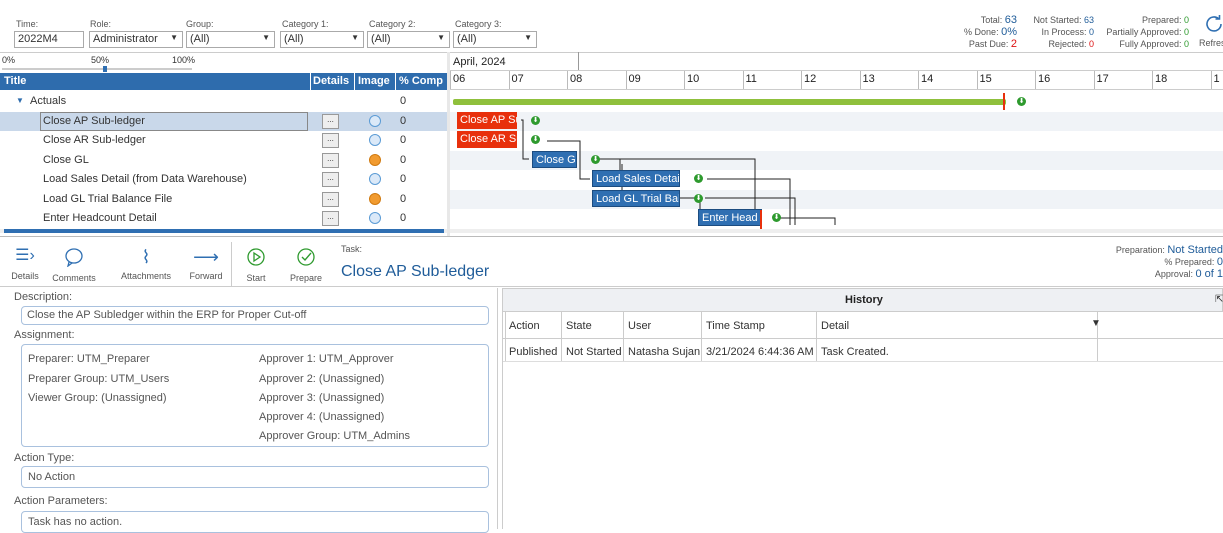 This screenshot has height=533, width=1223. Describe the element at coordinates (524, 326) in the screenshot. I see `history-col-header: Action` at that location.